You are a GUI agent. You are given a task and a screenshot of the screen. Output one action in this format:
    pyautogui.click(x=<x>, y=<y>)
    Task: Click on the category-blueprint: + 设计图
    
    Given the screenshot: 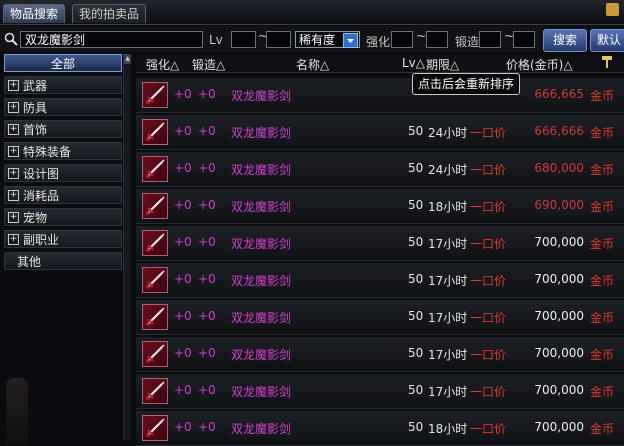 What is the action you would take?
    pyautogui.click(x=63, y=173)
    